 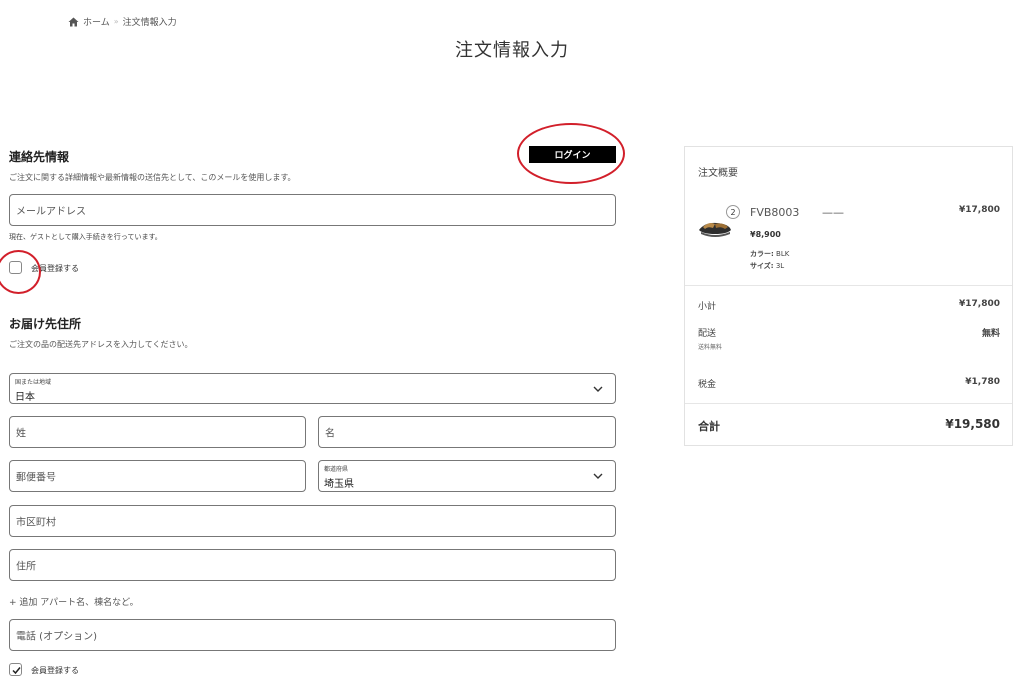 I want to click on shipping-label: 配送, so click(x=707, y=334).